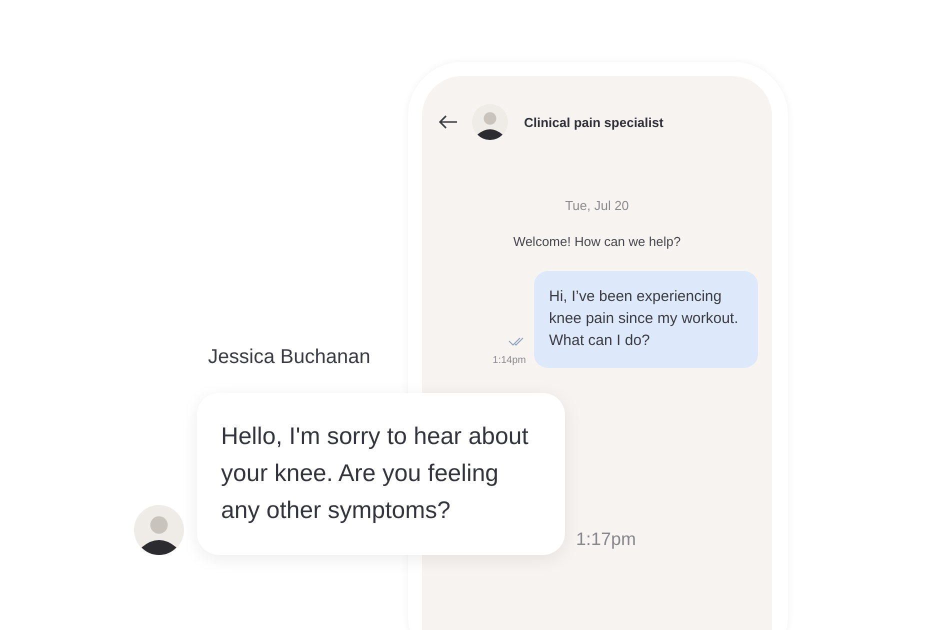 This screenshot has width=944, height=630. I want to click on outgoing-message: Hi, I’ve been experiencing knee pain since my workout. What can I do?, so click(646, 319).